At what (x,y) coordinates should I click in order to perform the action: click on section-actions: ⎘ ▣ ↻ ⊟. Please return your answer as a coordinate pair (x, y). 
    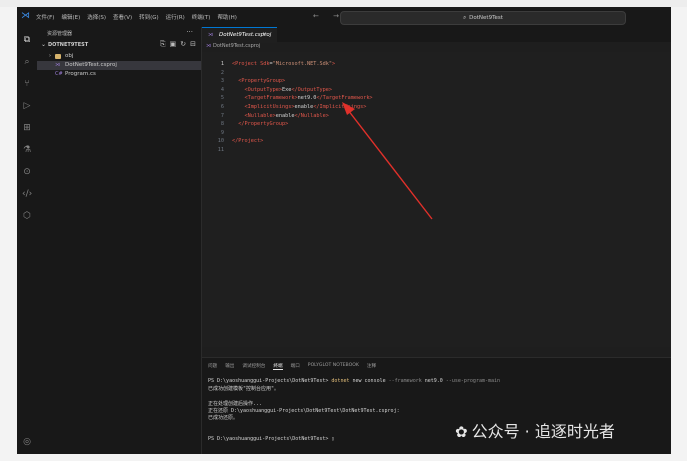
    Looking at the image, I should click on (178, 44).